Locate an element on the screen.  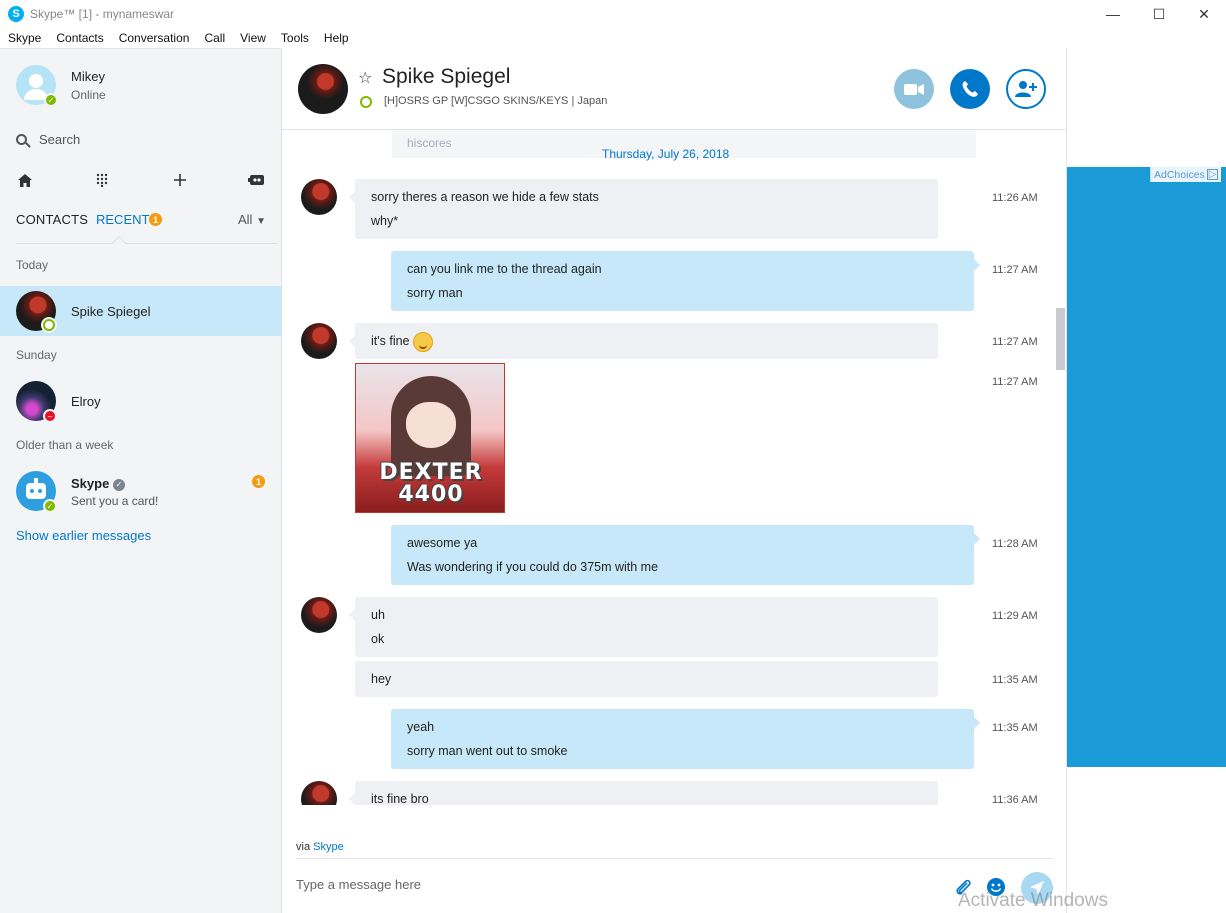
menu-tools: Tools is located at coordinates (294, 38).